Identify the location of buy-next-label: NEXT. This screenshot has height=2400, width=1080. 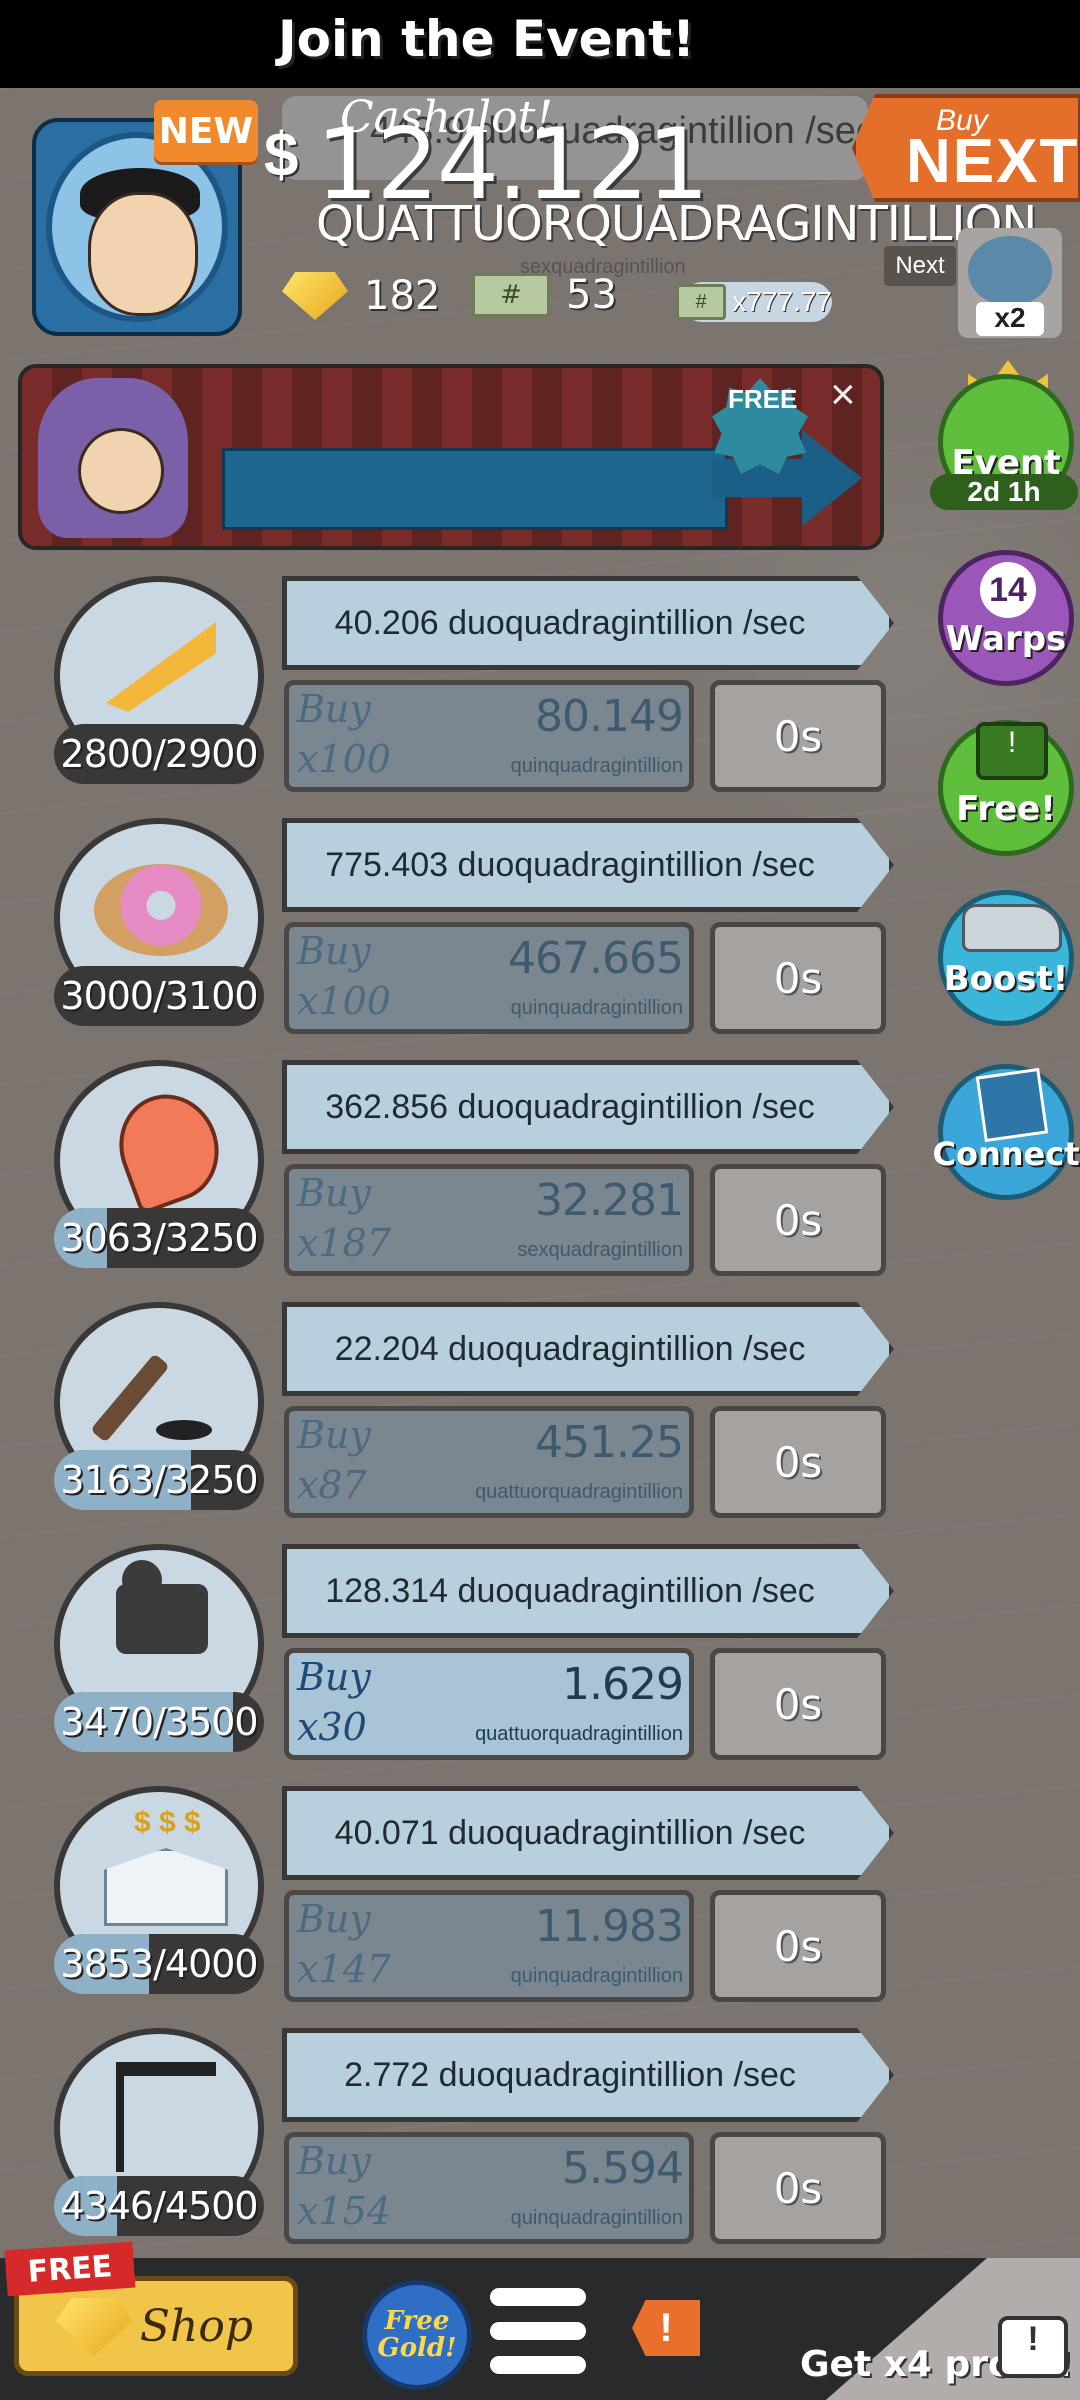
(993, 161).